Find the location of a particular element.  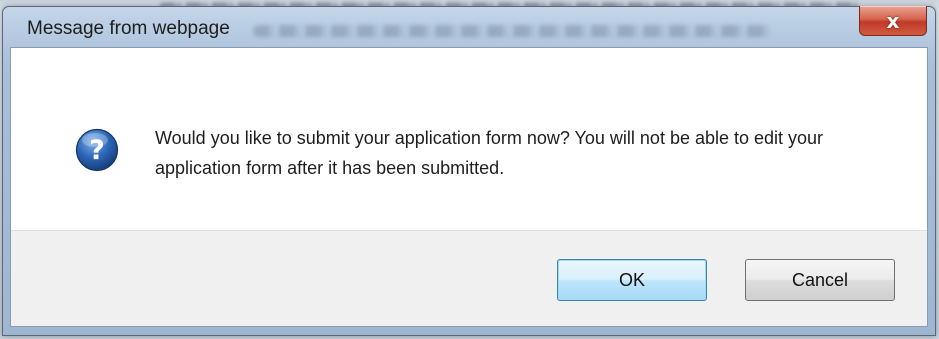

question-icon: ? is located at coordinates (97, 150).